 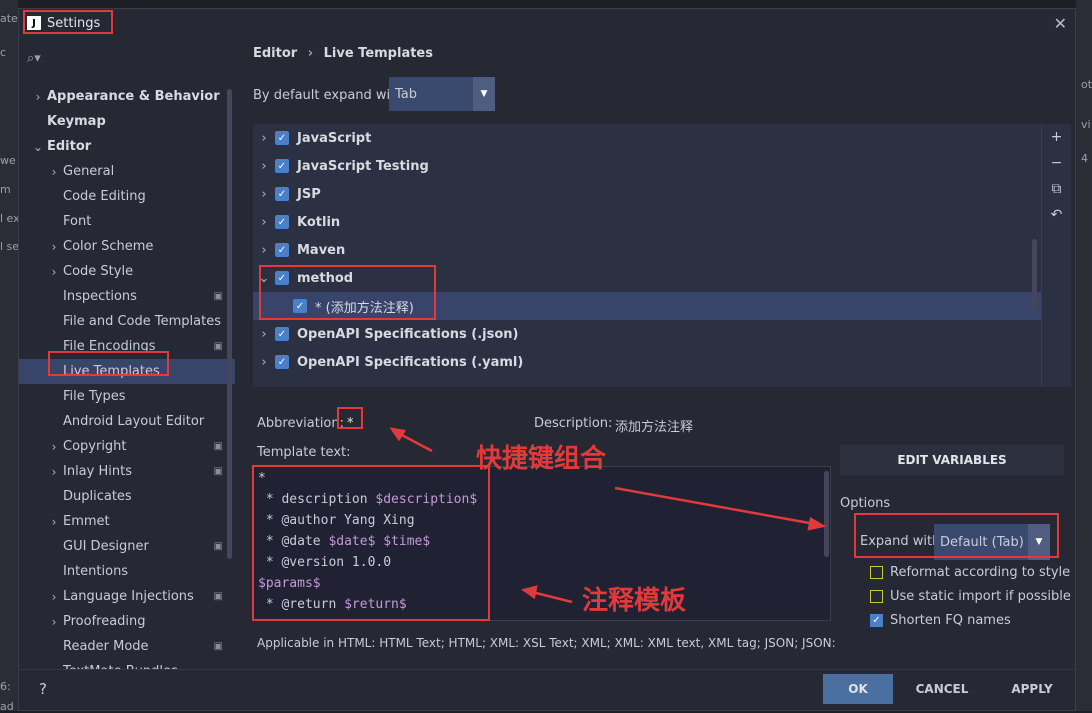 I want to click on sidebar-item-appearance-behavior: › Appearance & Behavior, so click(x=127, y=96).